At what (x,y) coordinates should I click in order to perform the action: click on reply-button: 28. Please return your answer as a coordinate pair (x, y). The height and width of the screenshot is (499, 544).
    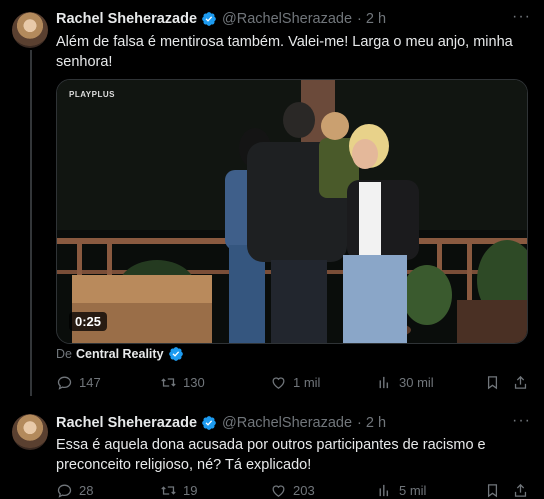
    Looking at the image, I should click on (74, 489).